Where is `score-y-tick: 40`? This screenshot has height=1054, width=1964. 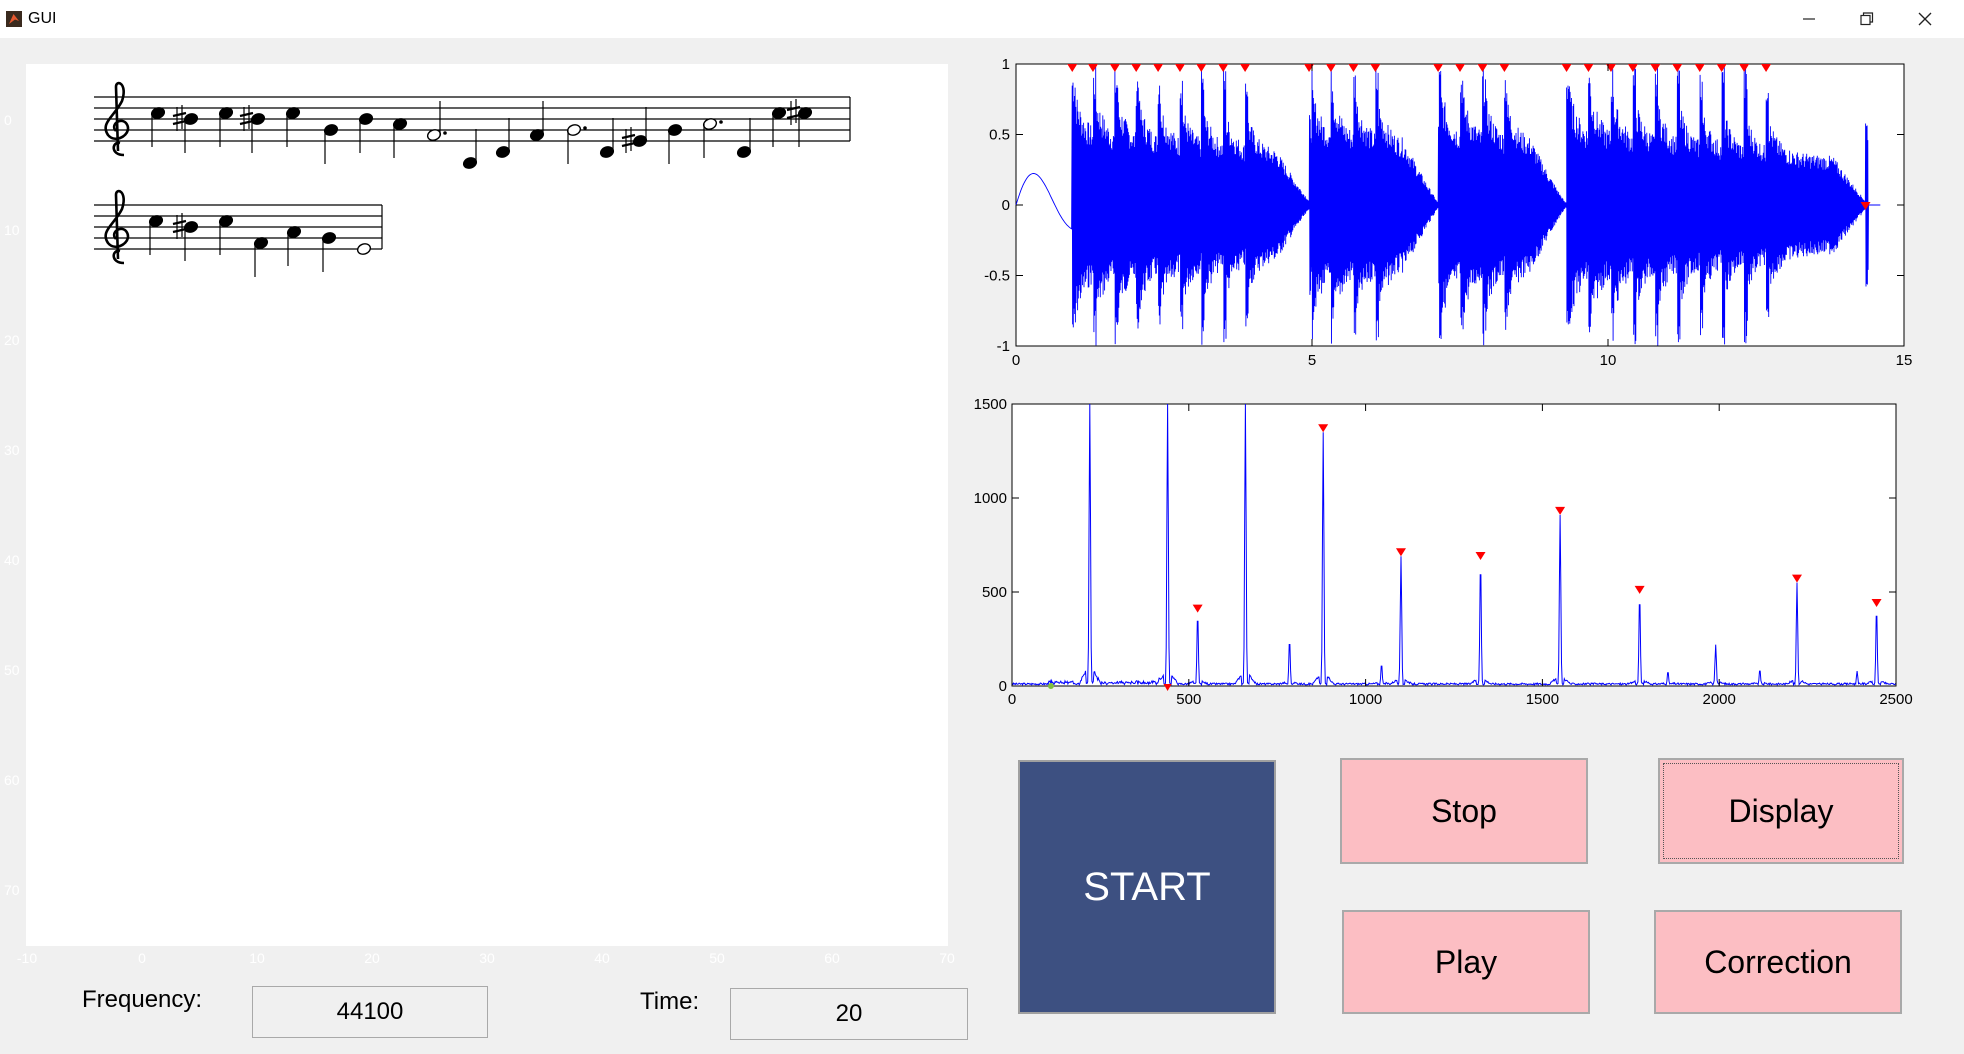 score-y-tick: 40 is located at coordinates (12, 560).